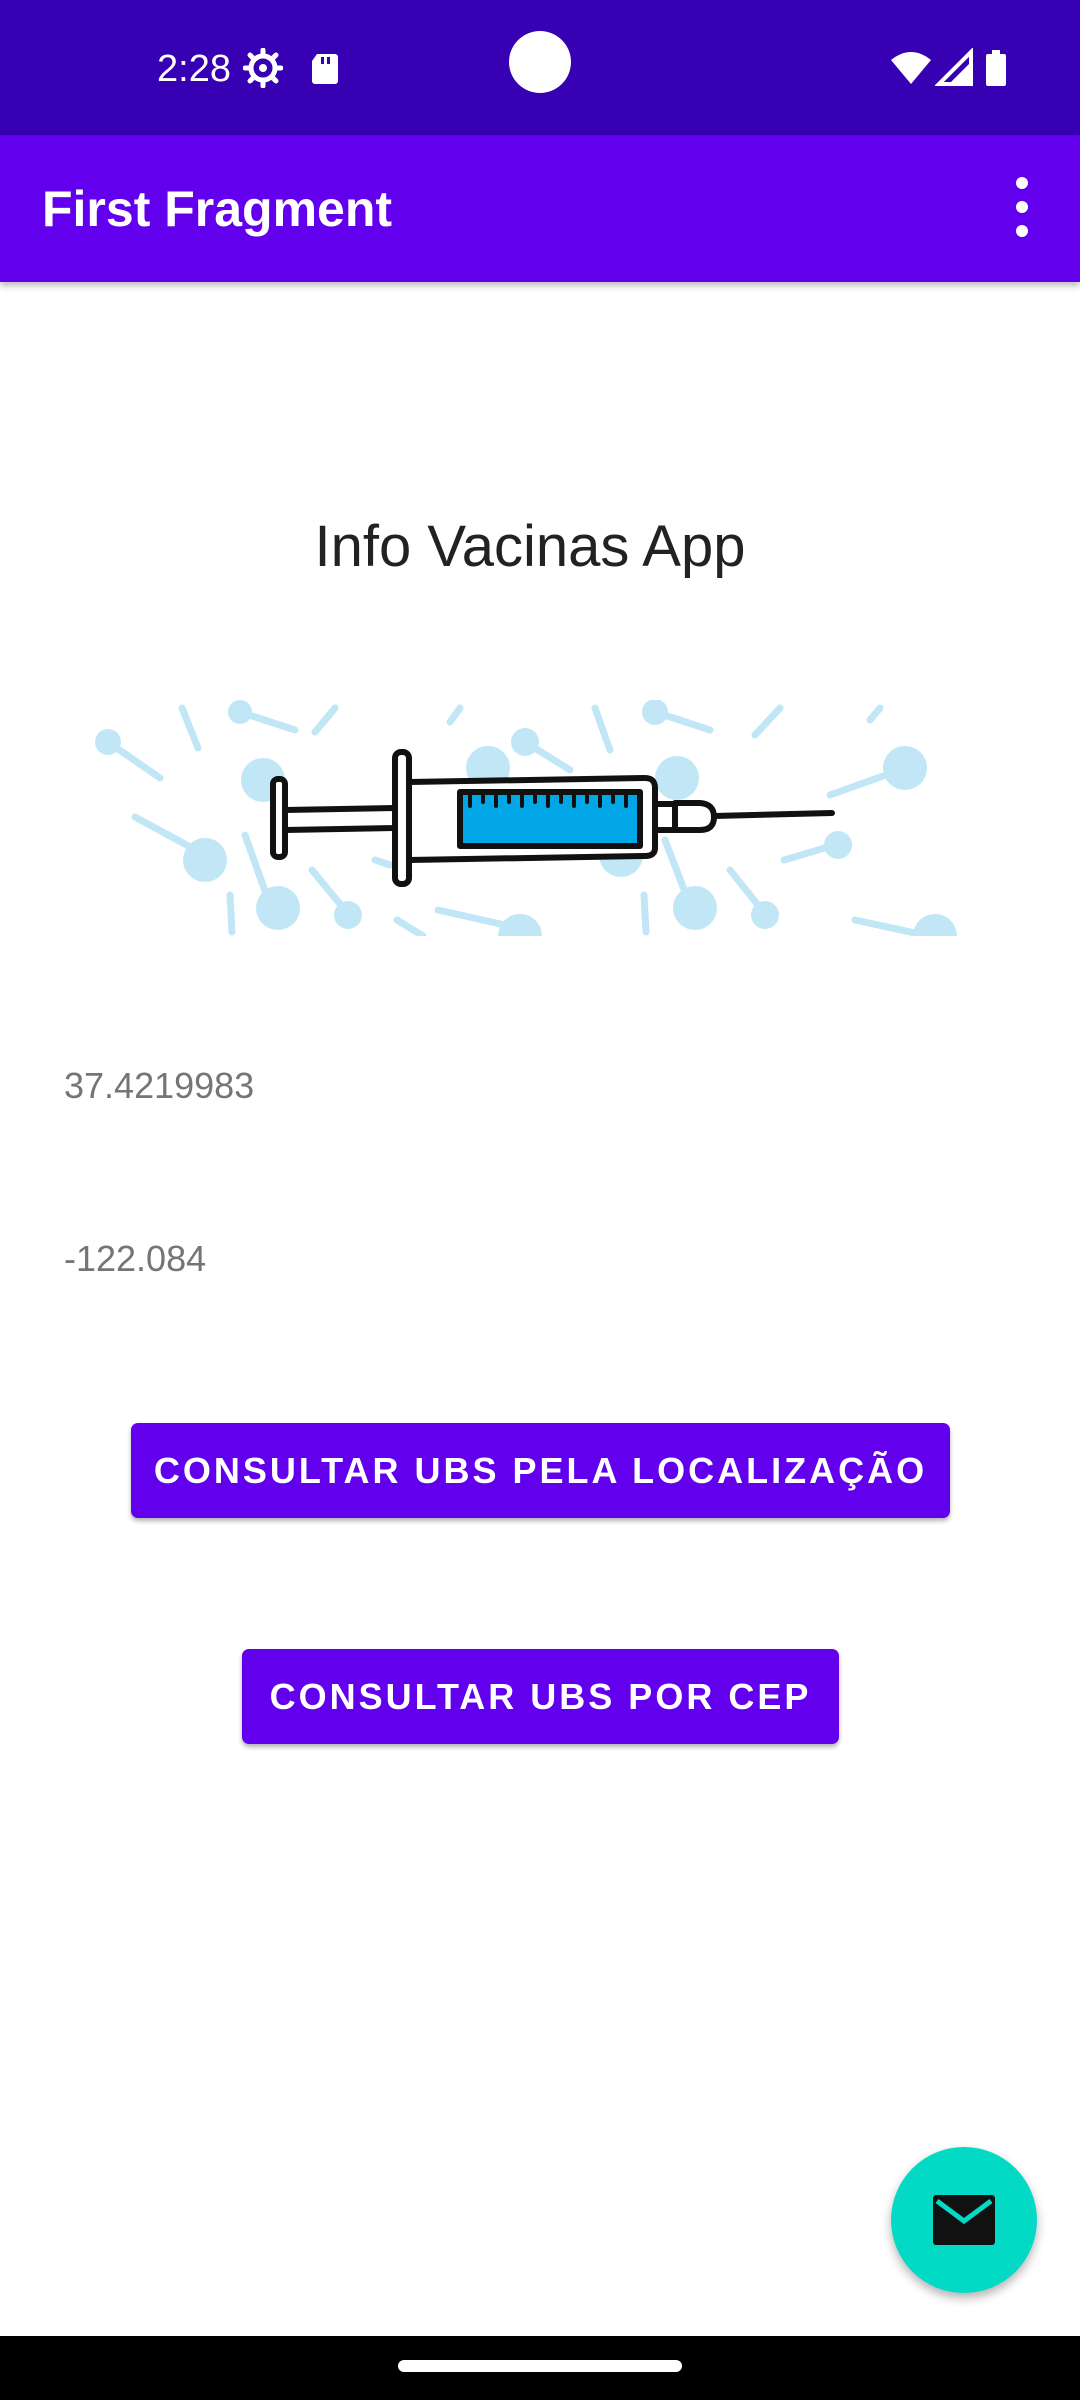 This screenshot has width=1080, height=2400. Describe the element at coordinates (1022, 209) in the screenshot. I see `more-vert-icon` at that location.